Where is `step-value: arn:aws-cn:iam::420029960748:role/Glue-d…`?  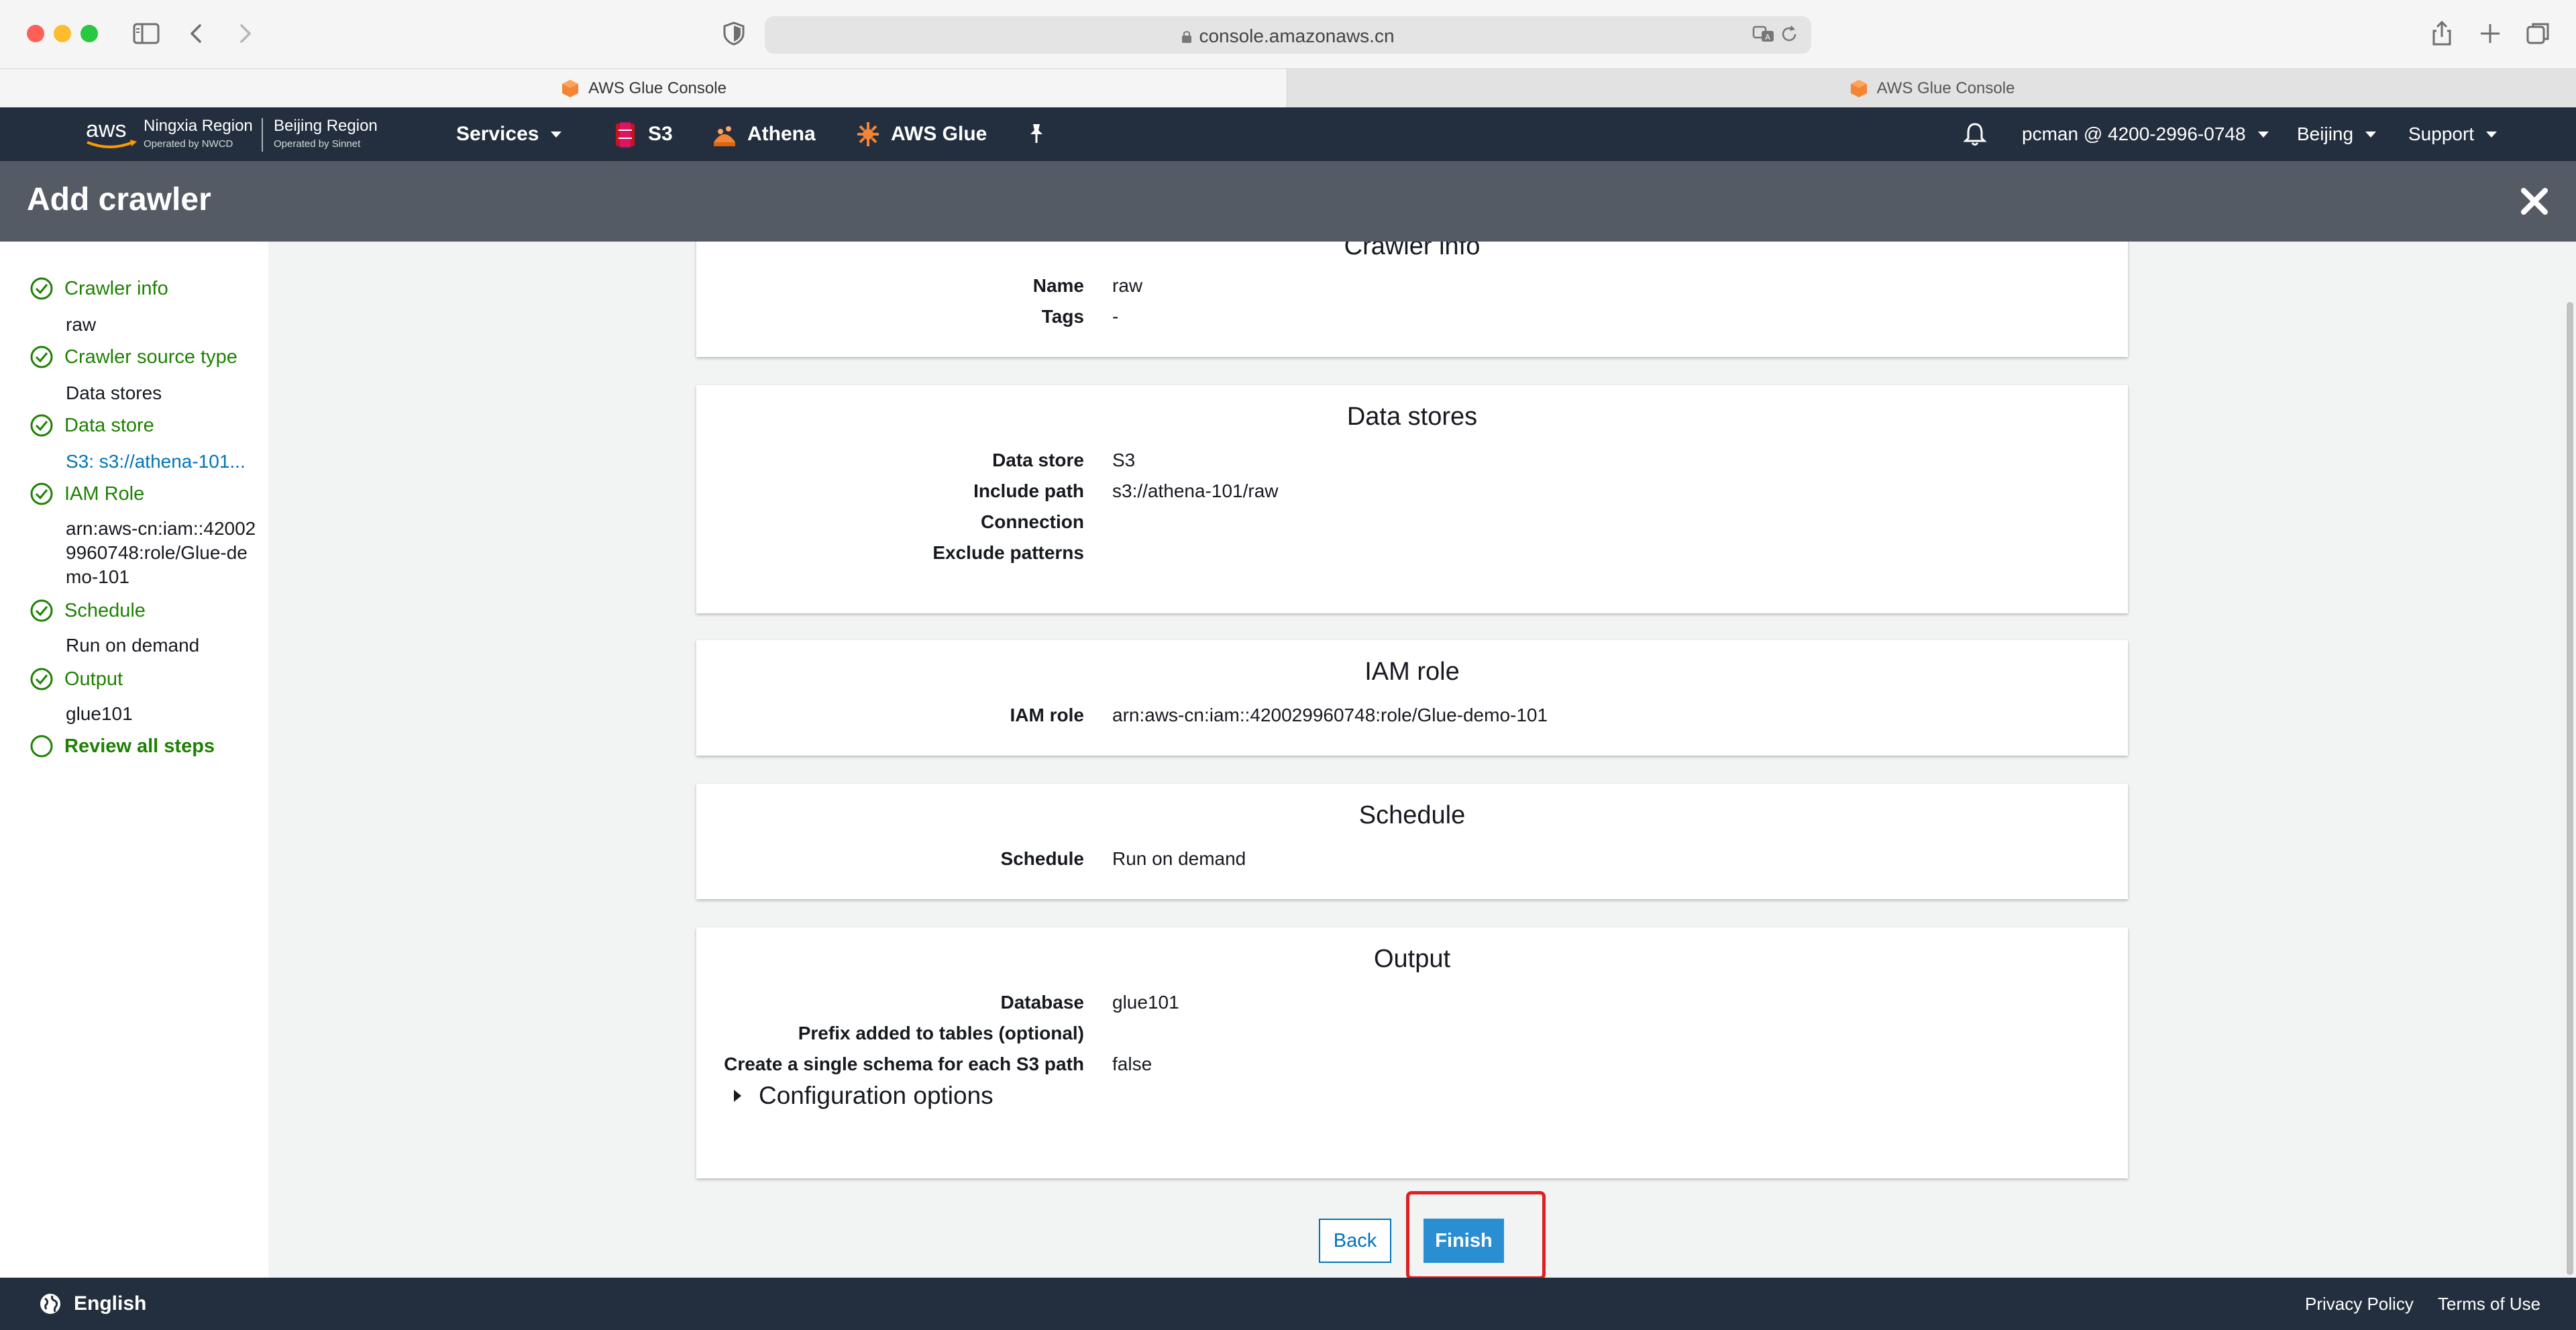 step-value: arn:aws-cn:iam::420029960748:role/Glue-d… is located at coordinates (161, 552).